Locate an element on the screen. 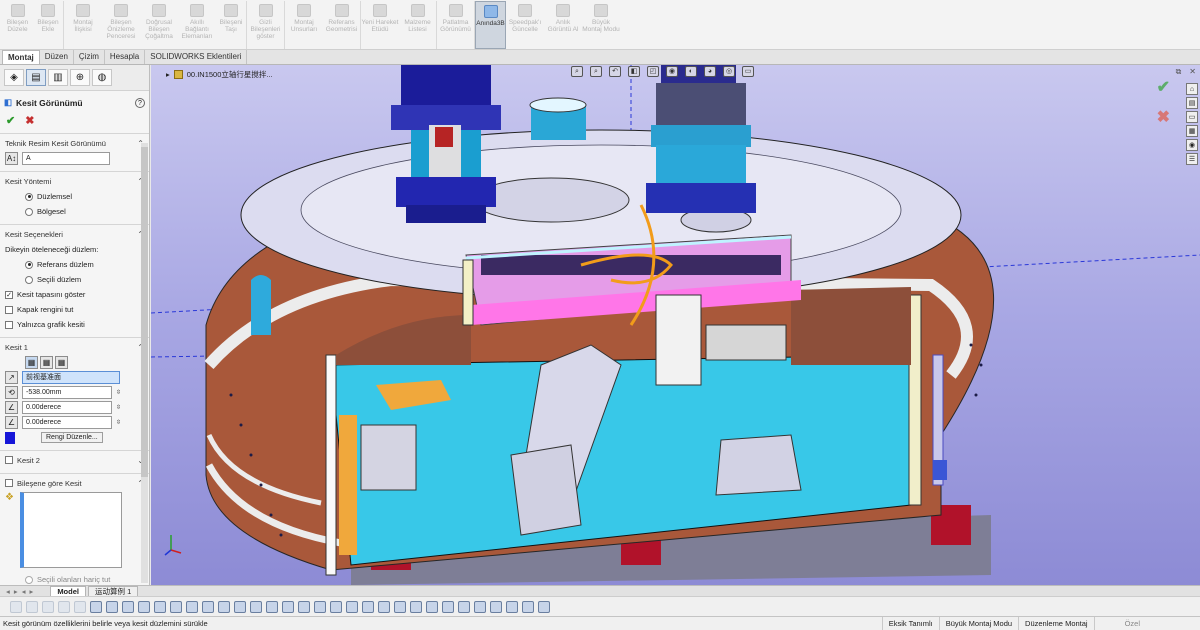 The height and width of the screenshot is (630, 1200). exclude-selected-radio is located at coordinates (29, 579).